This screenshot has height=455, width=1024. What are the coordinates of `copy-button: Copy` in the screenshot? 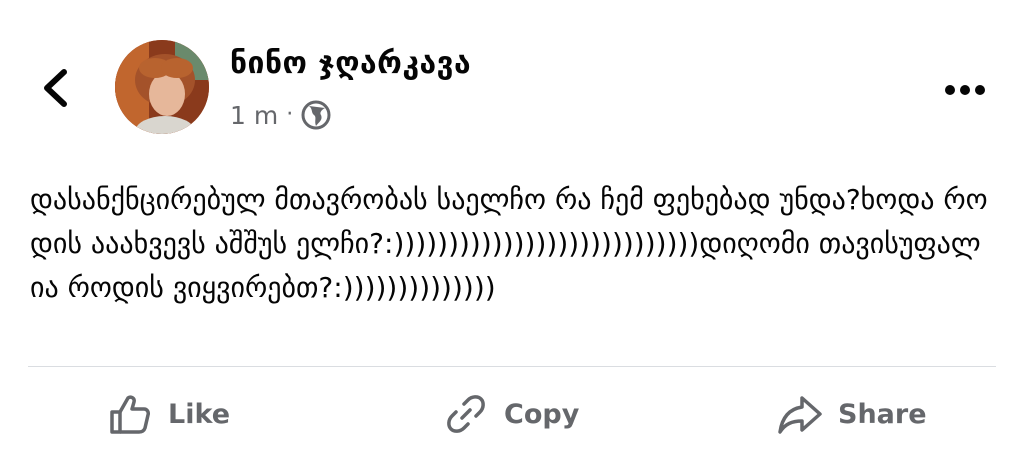 It's located at (510, 414).